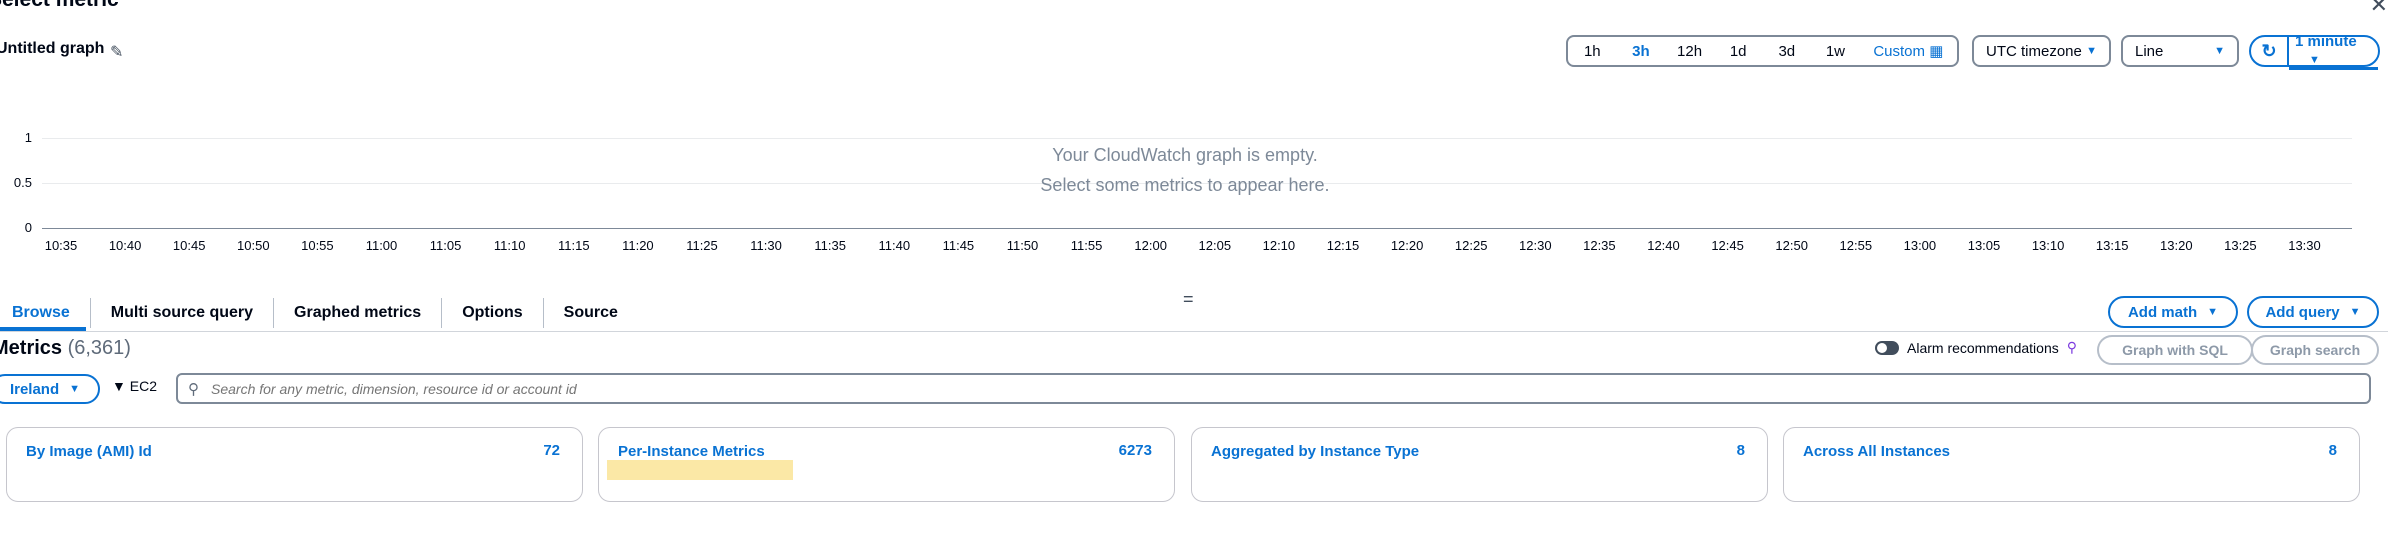  I want to click on x-tick: 12:10, so click(1279, 245).